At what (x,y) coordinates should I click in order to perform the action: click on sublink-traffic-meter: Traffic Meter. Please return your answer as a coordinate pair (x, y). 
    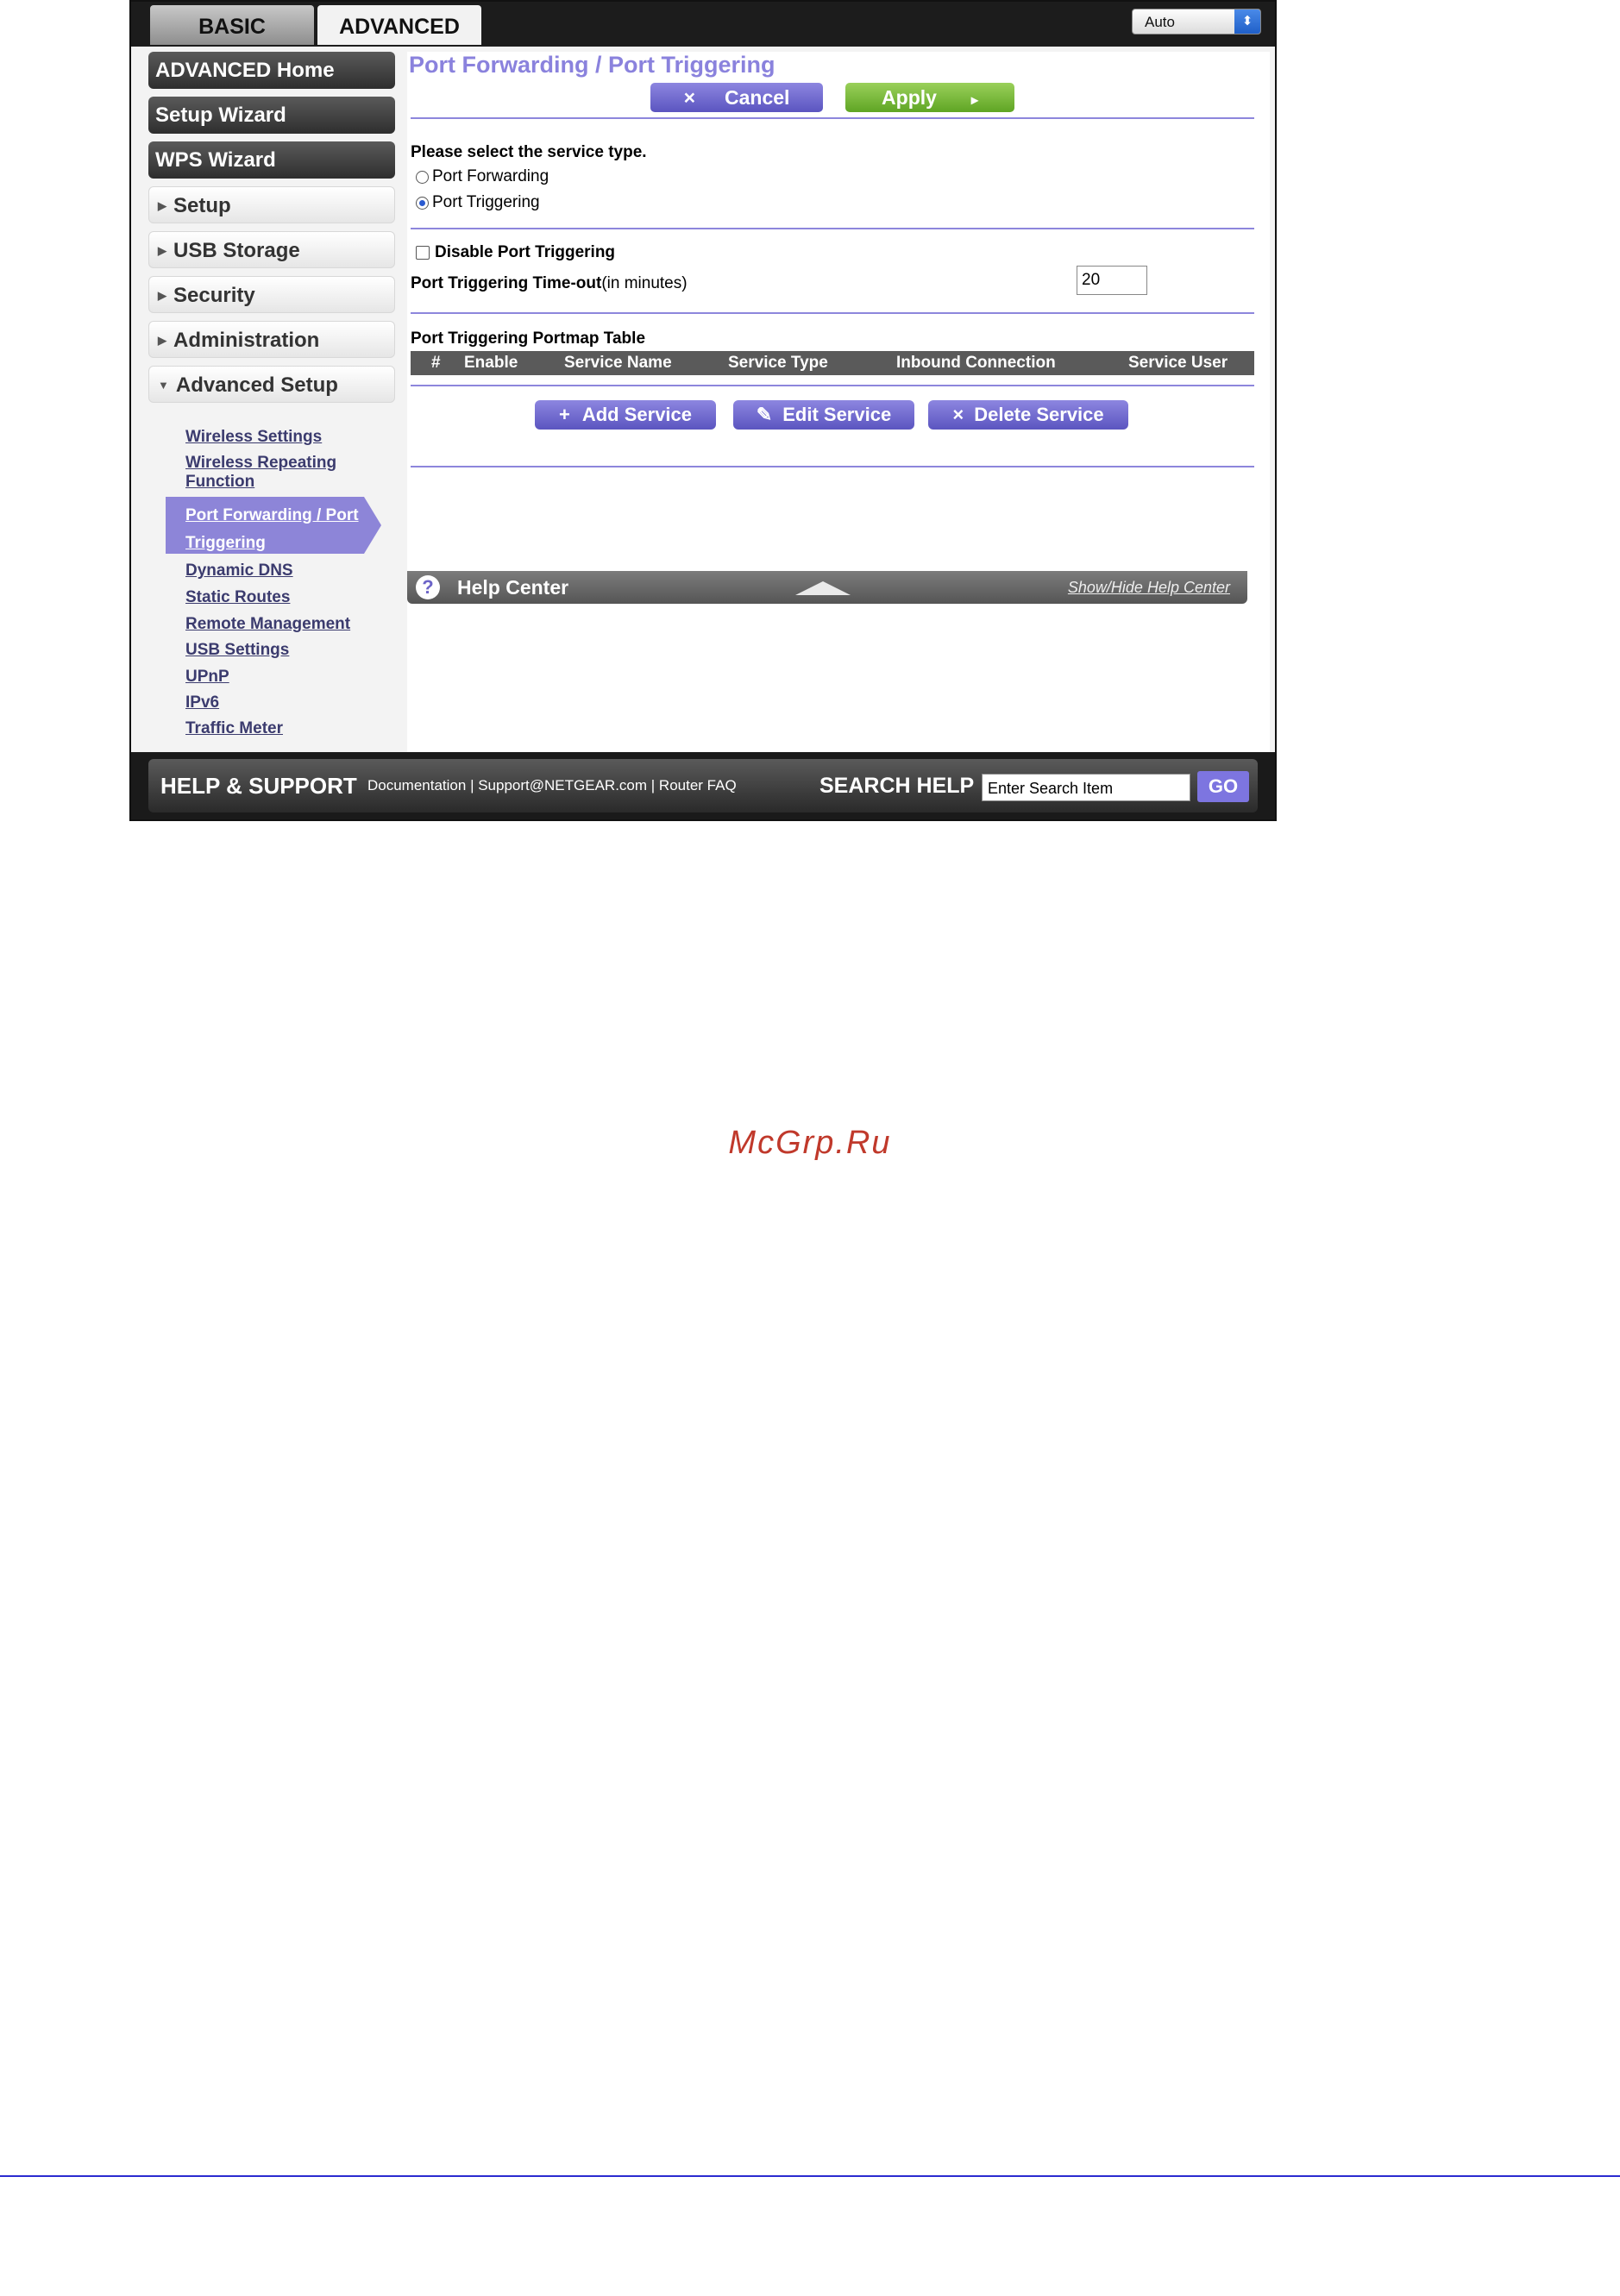
    Looking at the image, I should click on (271, 728).